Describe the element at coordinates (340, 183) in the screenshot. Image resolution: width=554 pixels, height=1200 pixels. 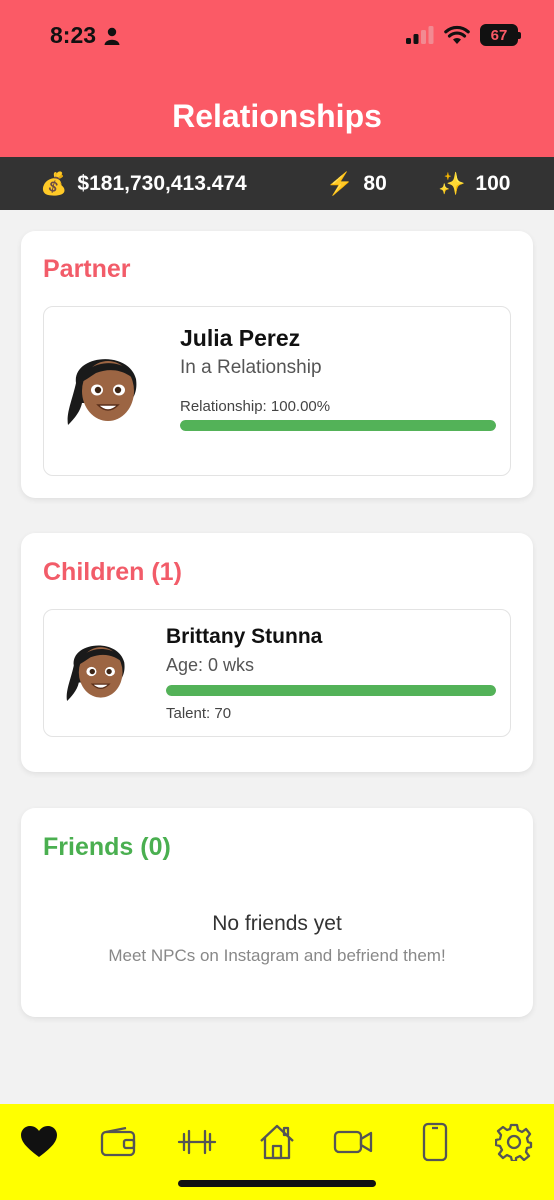
I see `lightning-icon: ⚡` at that location.